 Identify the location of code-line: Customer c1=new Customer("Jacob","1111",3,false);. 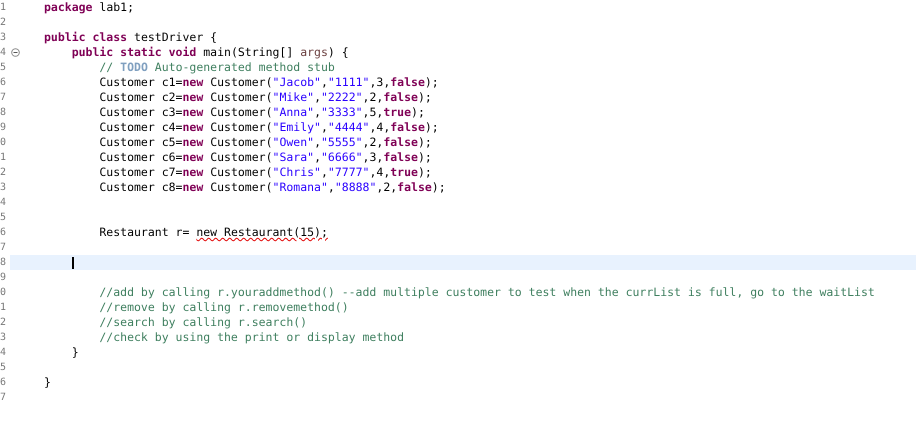
(268, 82).